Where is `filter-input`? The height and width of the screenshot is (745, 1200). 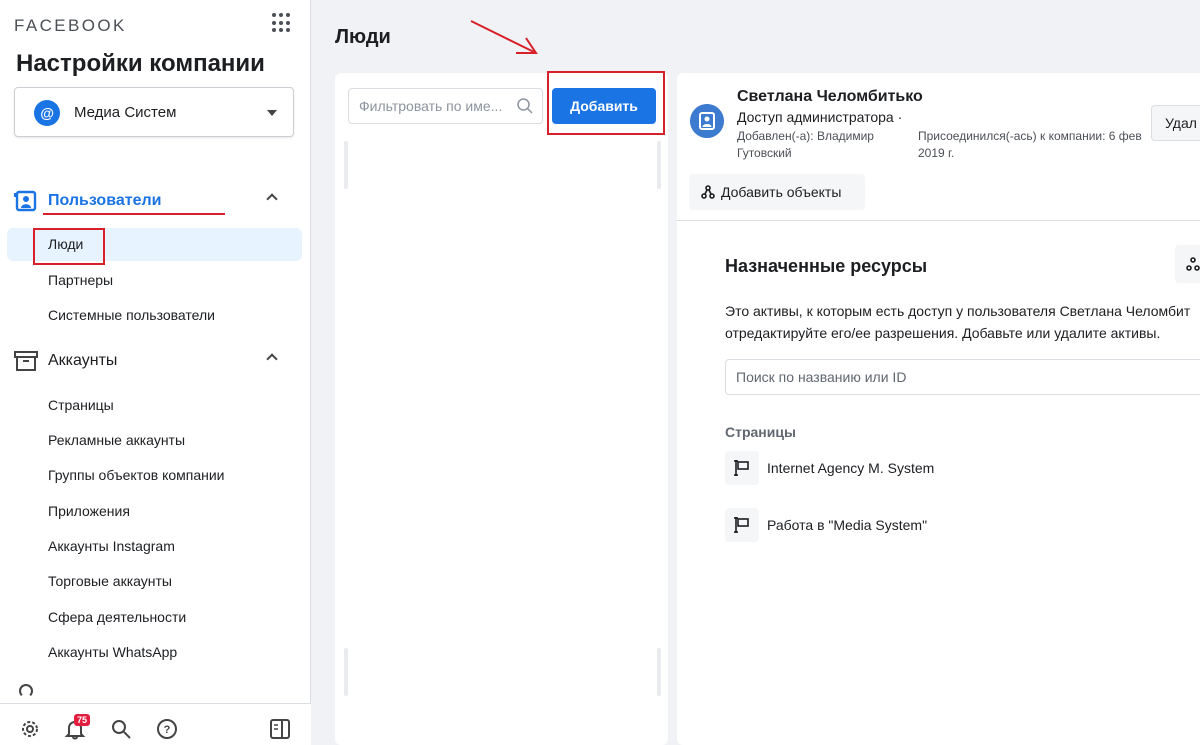 filter-input is located at coordinates (445, 106).